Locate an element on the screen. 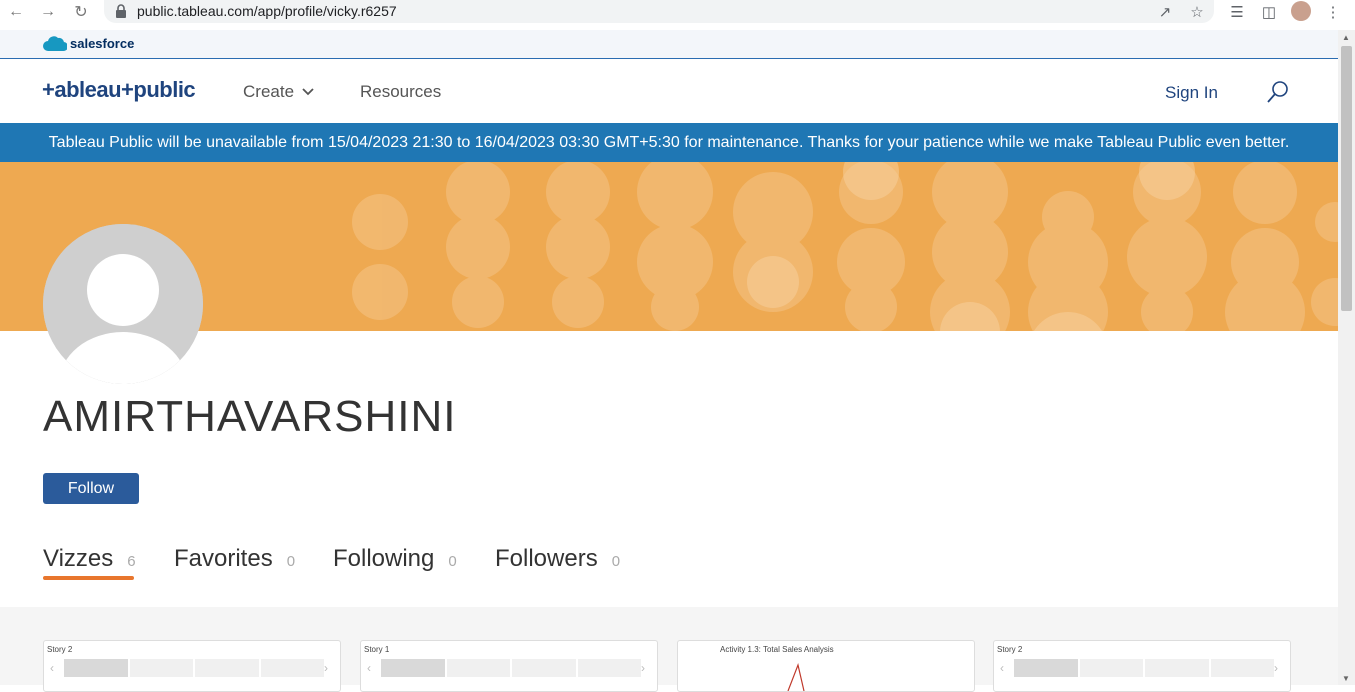 The height and width of the screenshot is (692, 1355). scroll-down-icon: ▼ is located at coordinates (1346, 678).